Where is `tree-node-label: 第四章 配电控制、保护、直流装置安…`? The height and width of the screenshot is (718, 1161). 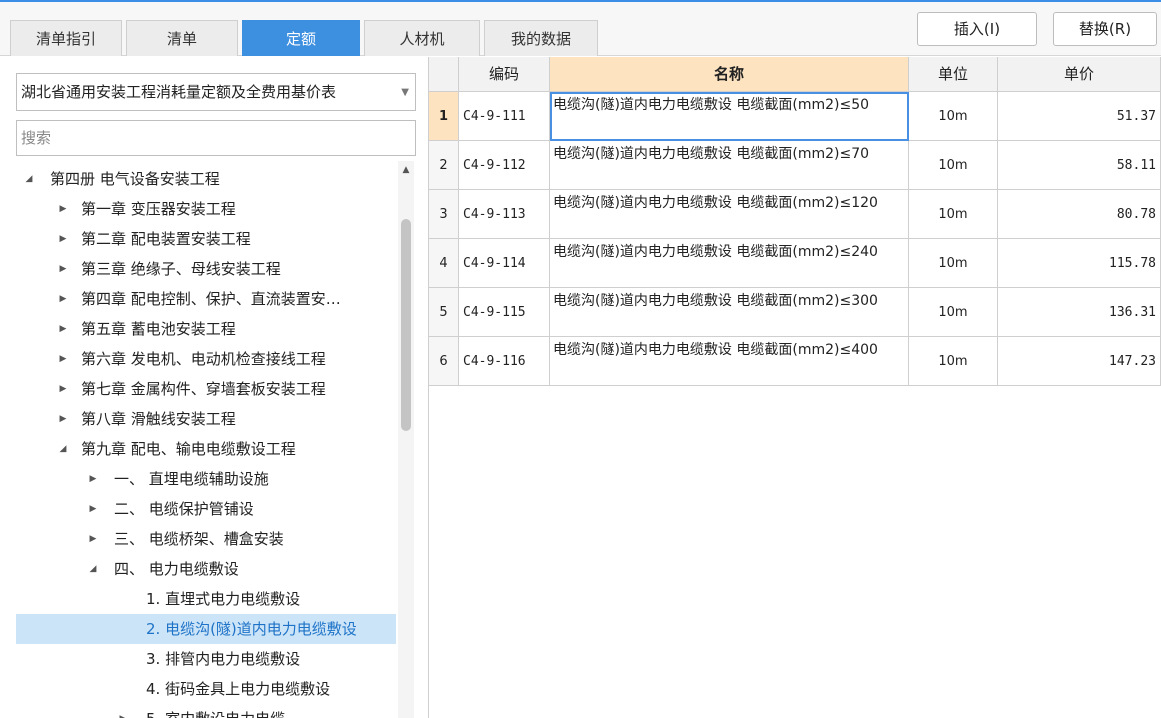 tree-node-label: 第四章 配电控制、保护、直流装置安… is located at coordinates (211, 299).